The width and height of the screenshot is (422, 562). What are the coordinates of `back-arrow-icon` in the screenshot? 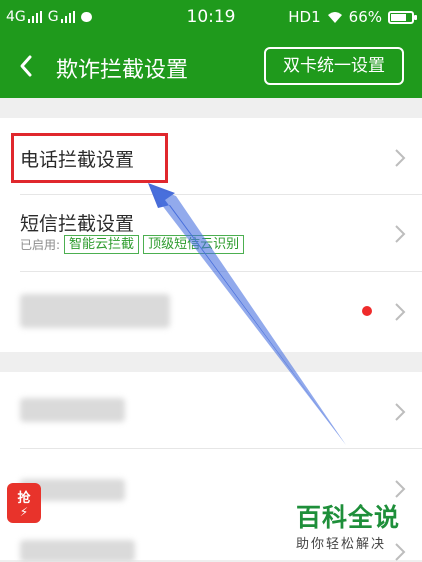 It's located at (26, 66).